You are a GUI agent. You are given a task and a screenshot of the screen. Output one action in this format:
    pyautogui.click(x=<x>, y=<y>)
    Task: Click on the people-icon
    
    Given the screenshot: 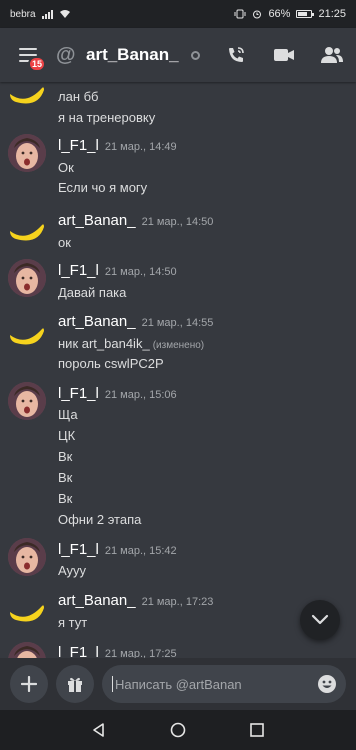 What is the action you would take?
    pyautogui.click(x=332, y=55)
    